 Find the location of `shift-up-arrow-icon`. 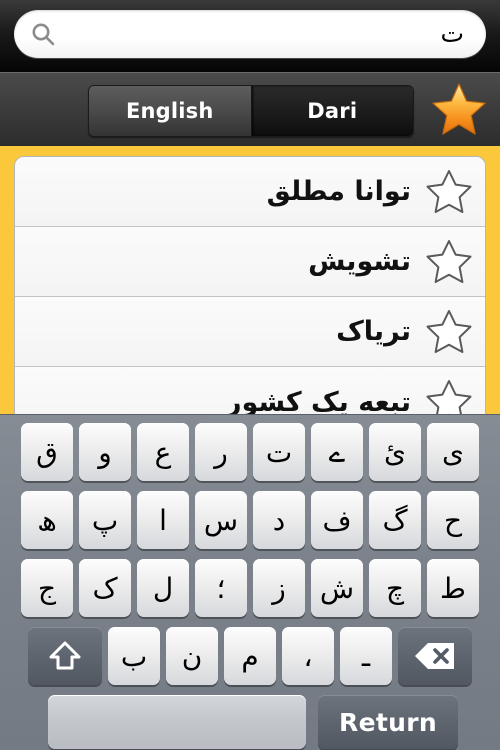

shift-up-arrow-icon is located at coordinates (65, 656).